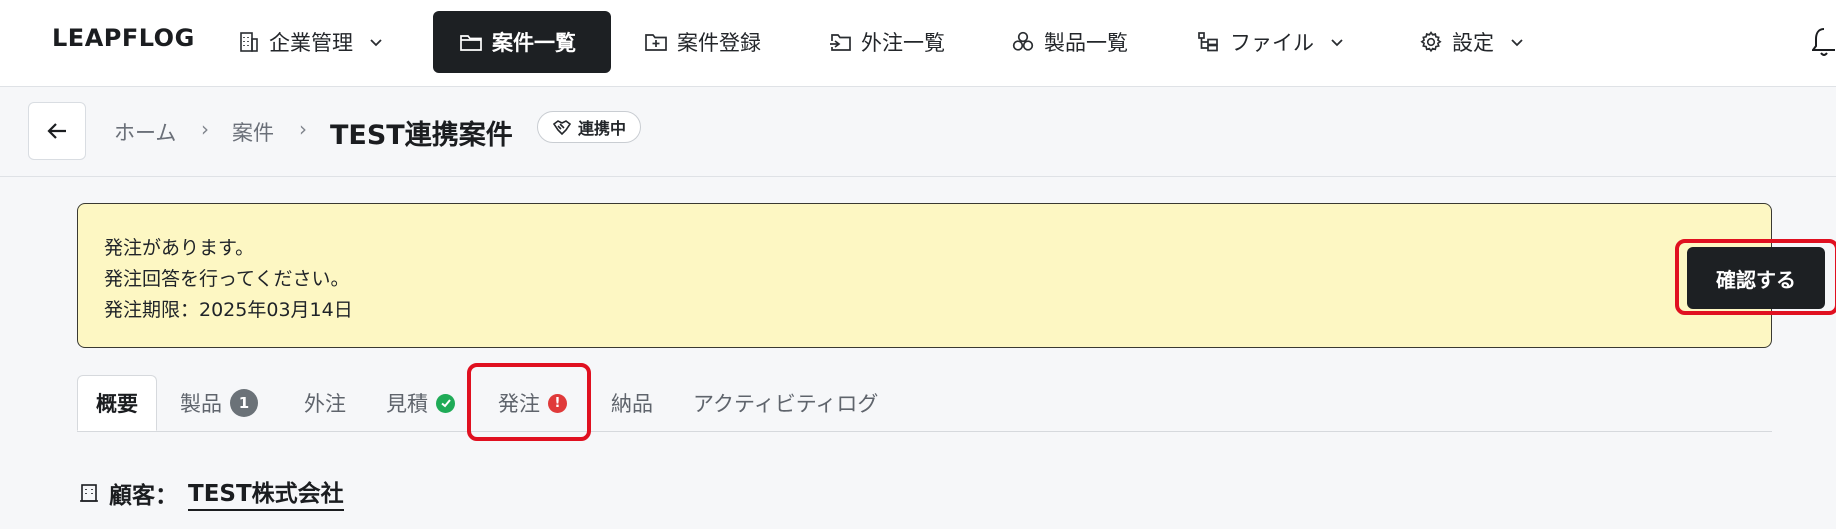  I want to click on tab-label: 納品, so click(632, 404).